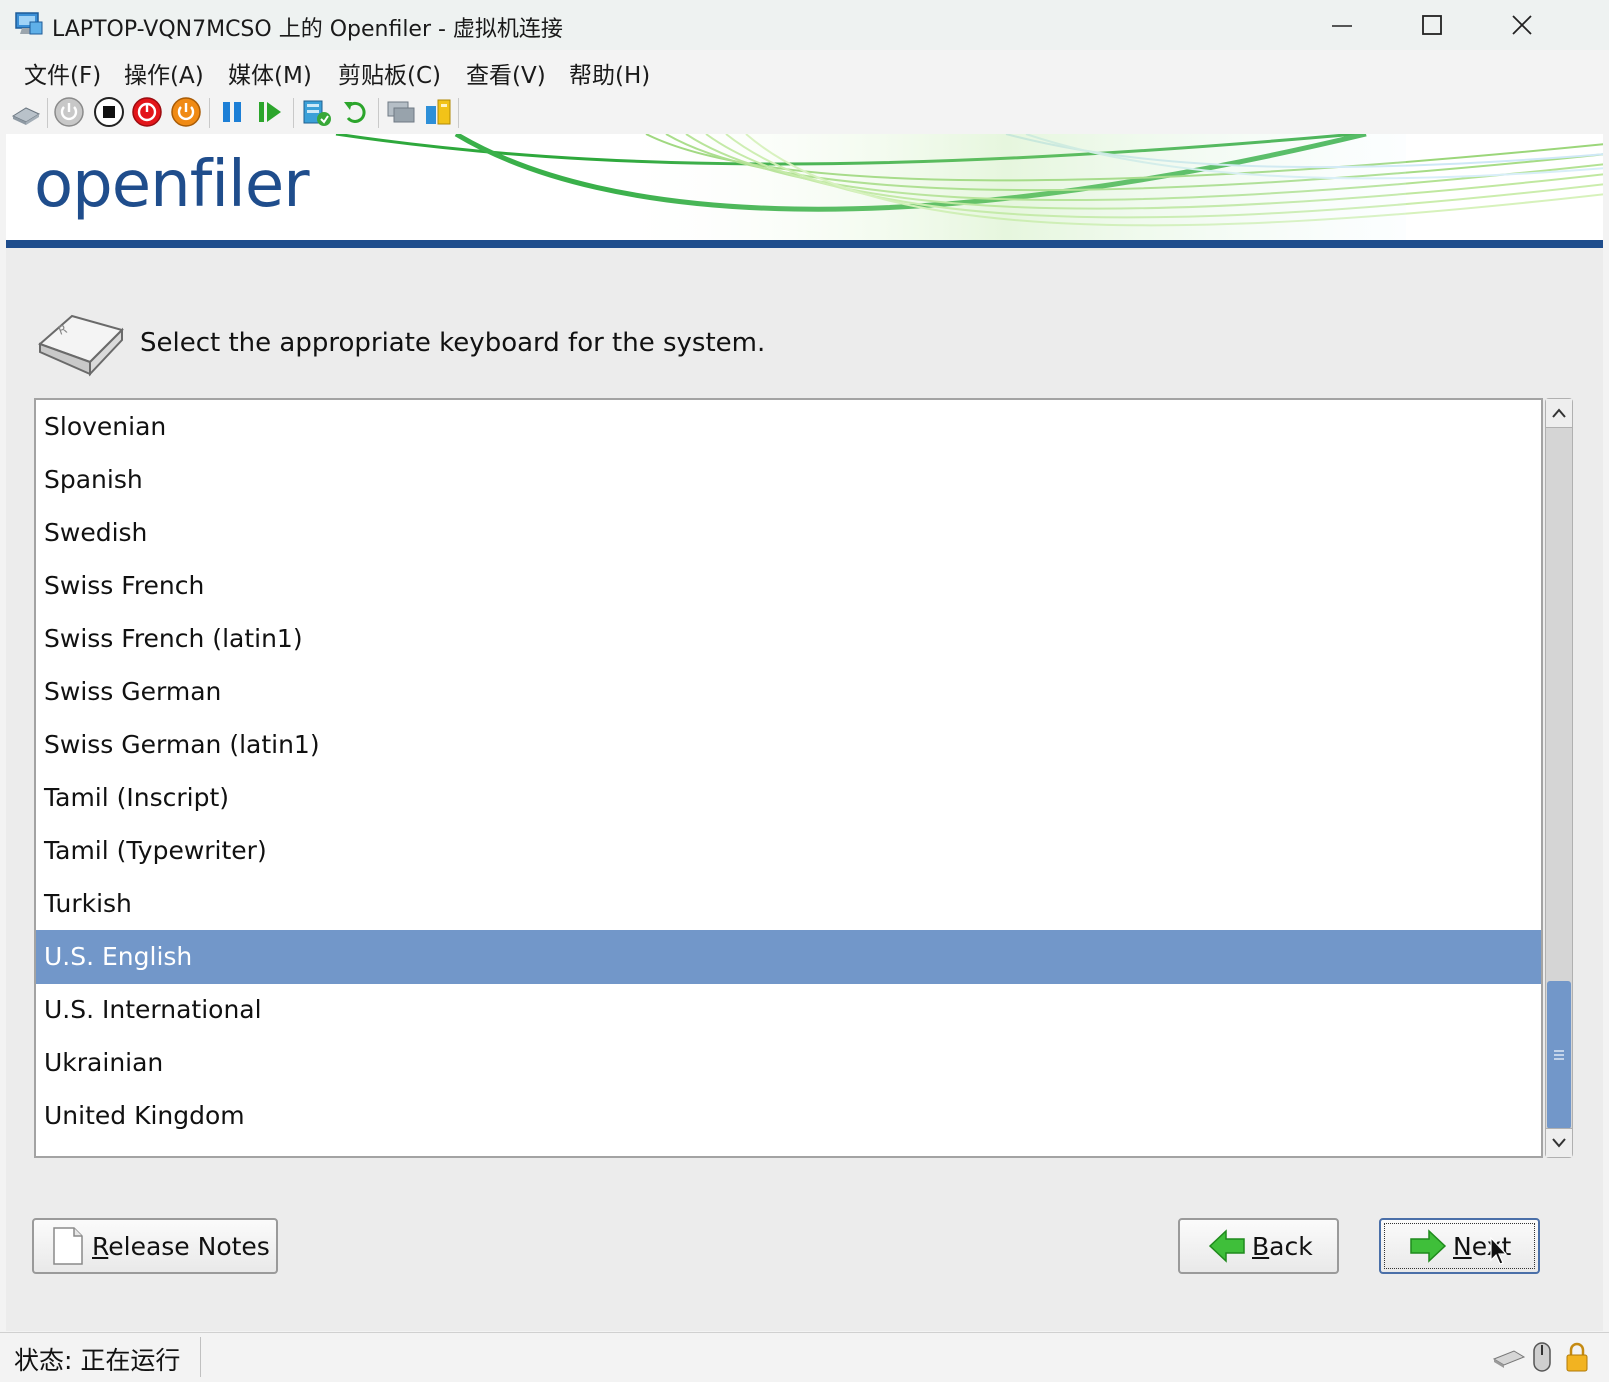 This screenshot has width=1609, height=1382. What do you see at coordinates (29, 23) in the screenshot?
I see `vm-connection-icon` at bounding box center [29, 23].